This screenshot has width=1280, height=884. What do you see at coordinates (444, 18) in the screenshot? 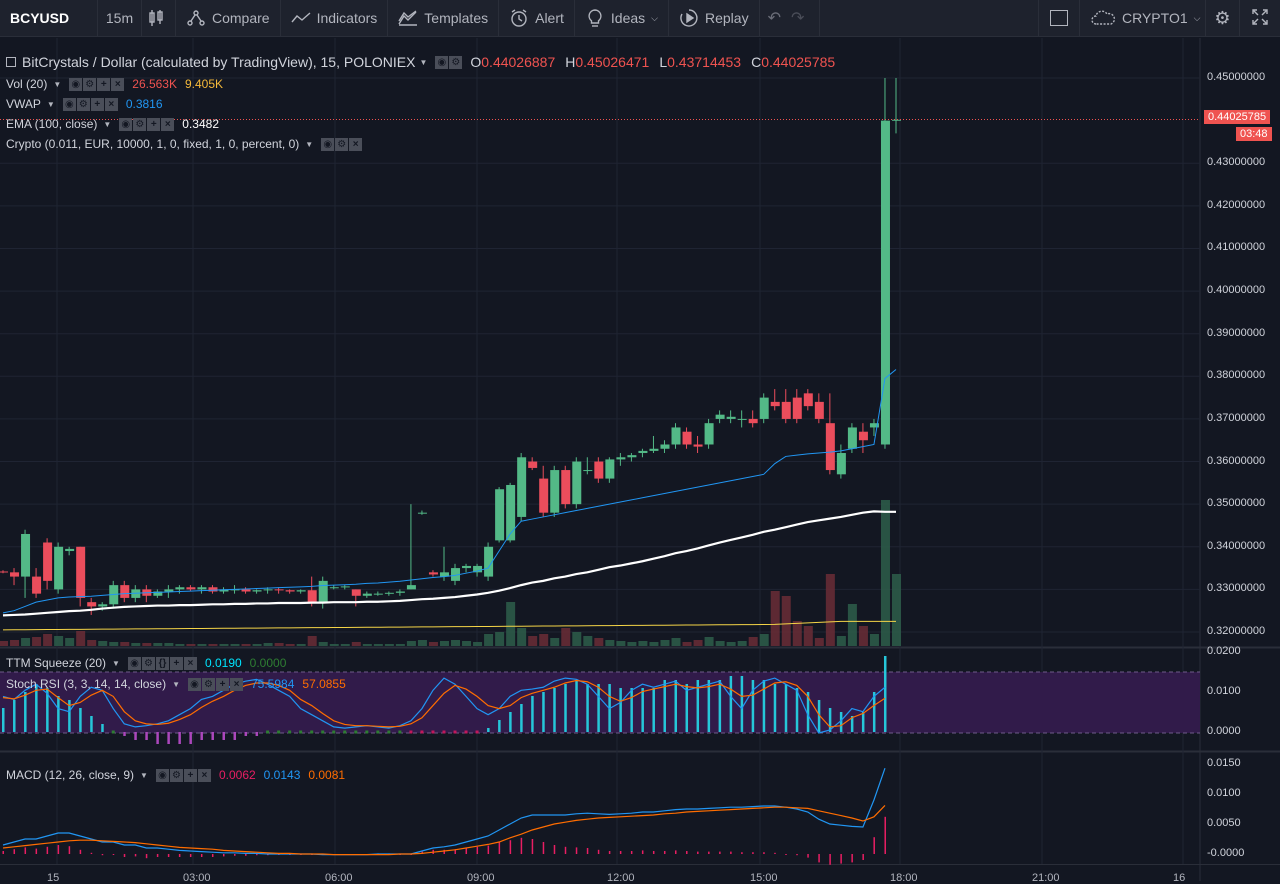
I see `templates-button: Templates` at bounding box center [444, 18].